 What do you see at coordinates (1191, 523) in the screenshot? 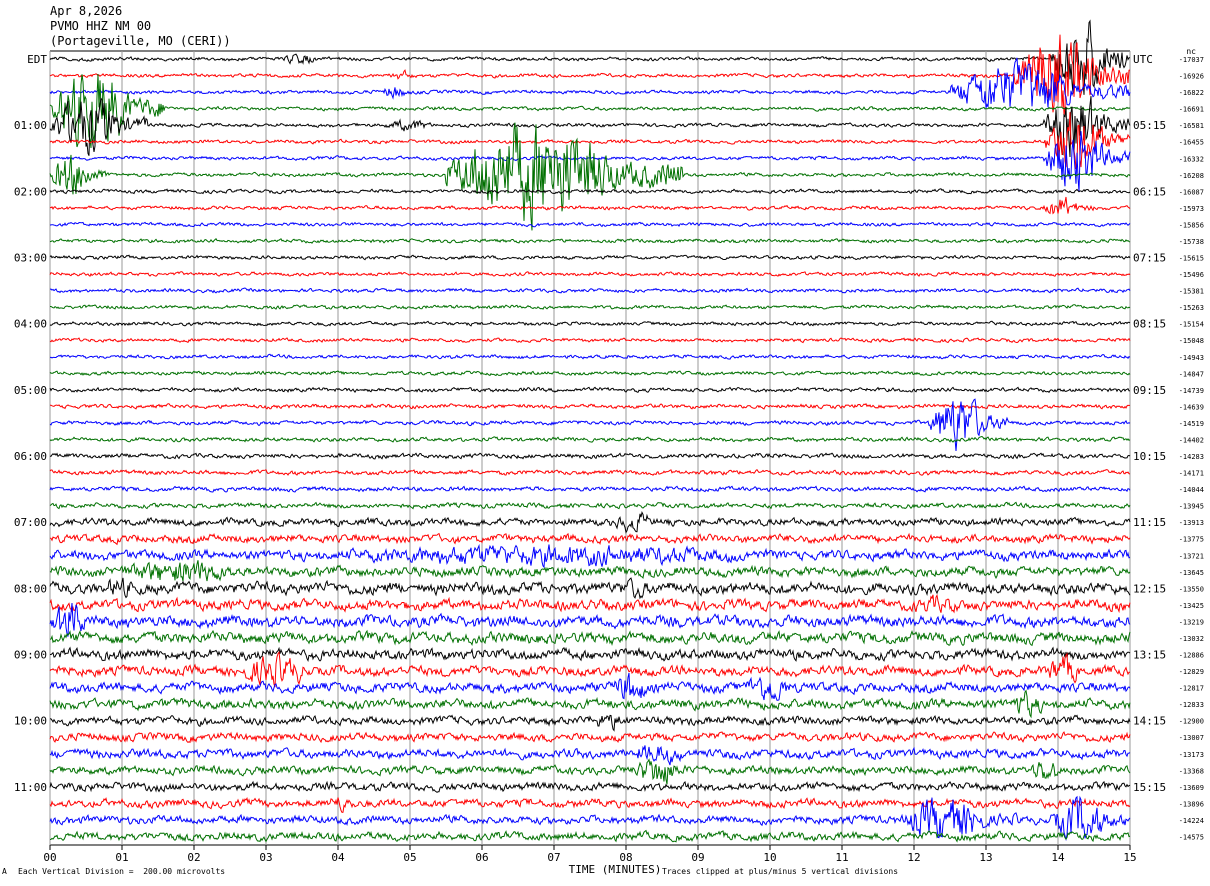
I see `offset-label: -13913` at bounding box center [1191, 523].